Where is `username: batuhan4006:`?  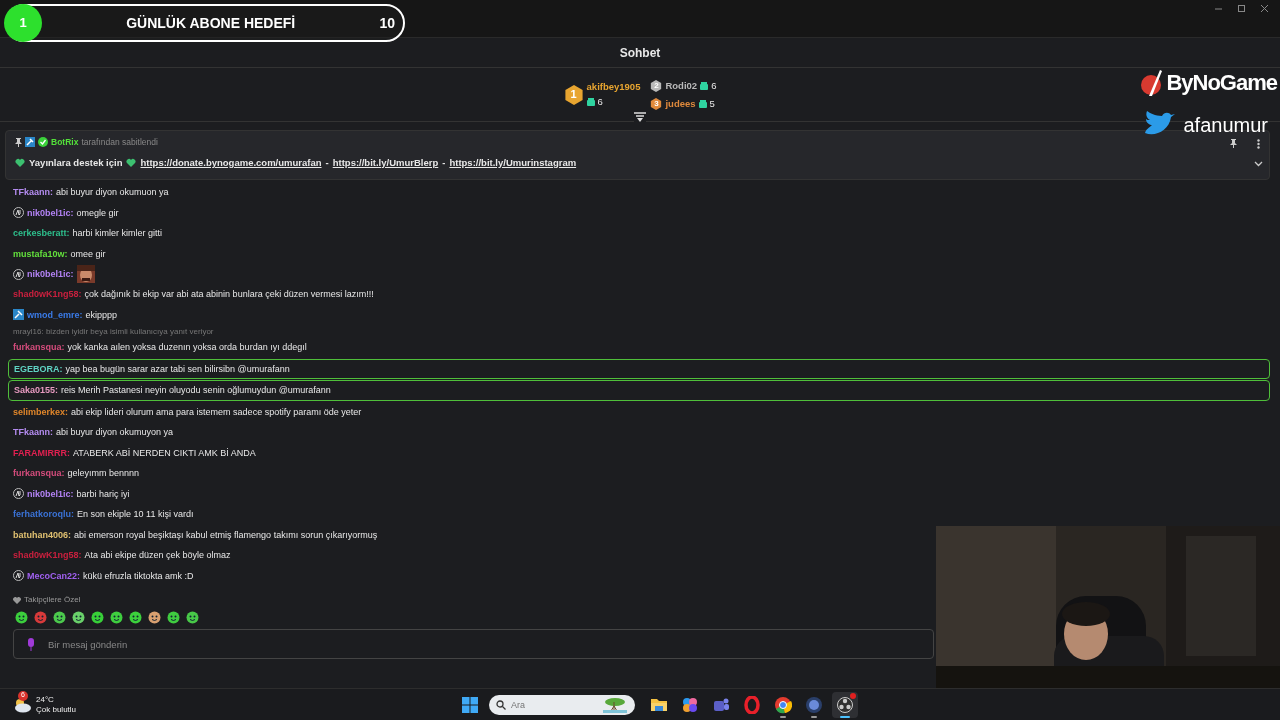
username: batuhan4006: is located at coordinates (42, 534).